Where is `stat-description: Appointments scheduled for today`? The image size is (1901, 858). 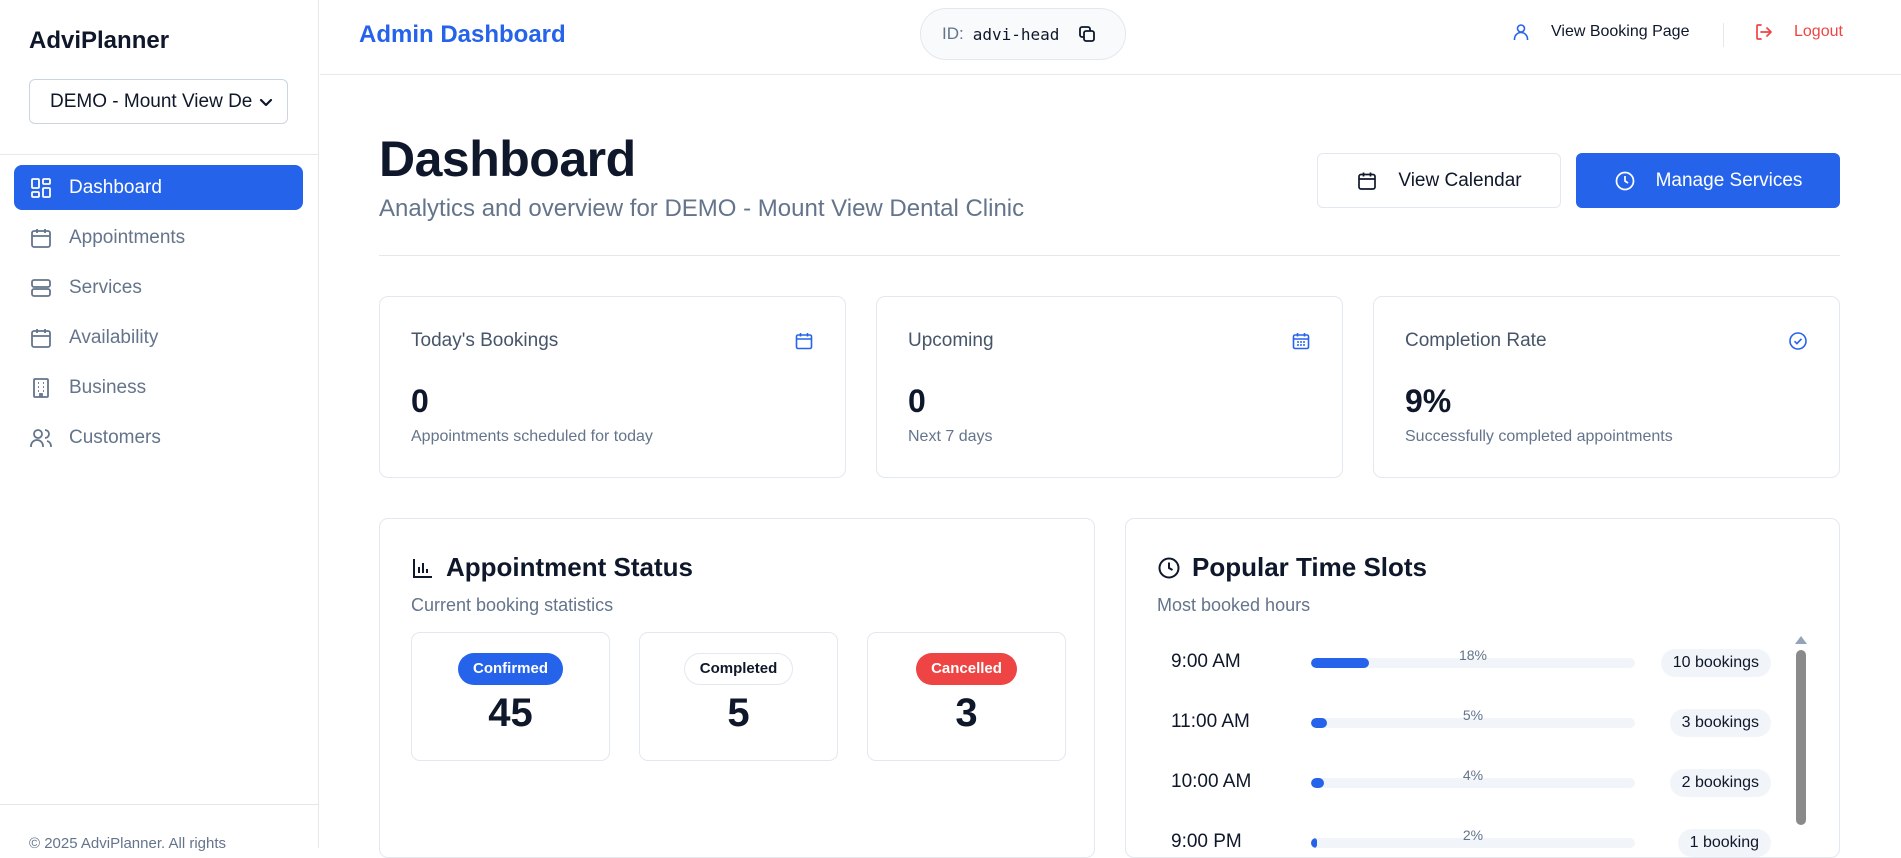
stat-description: Appointments scheduled for today is located at coordinates (532, 436).